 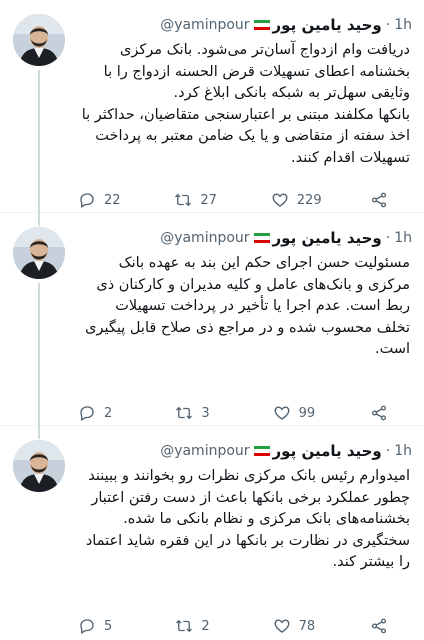 What do you see at coordinates (237, 626) in the screenshot?
I see `tweet-actions: 5 2 78` at bounding box center [237, 626].